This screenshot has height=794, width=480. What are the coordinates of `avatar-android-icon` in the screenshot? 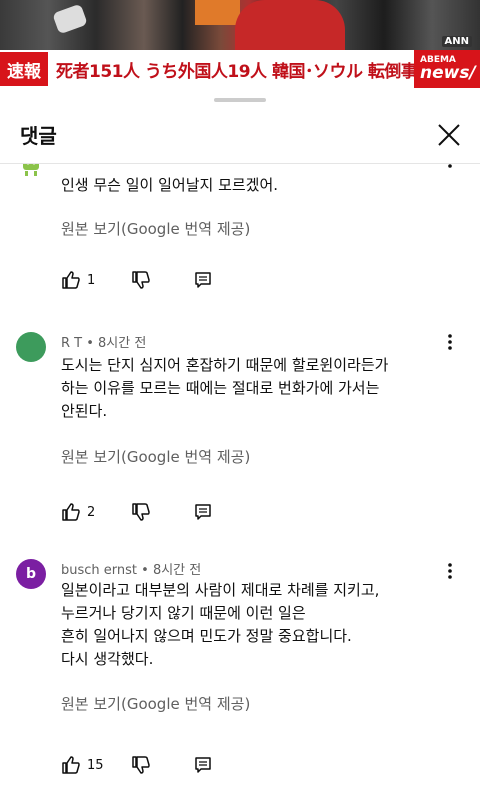 It's located at (31, 170).